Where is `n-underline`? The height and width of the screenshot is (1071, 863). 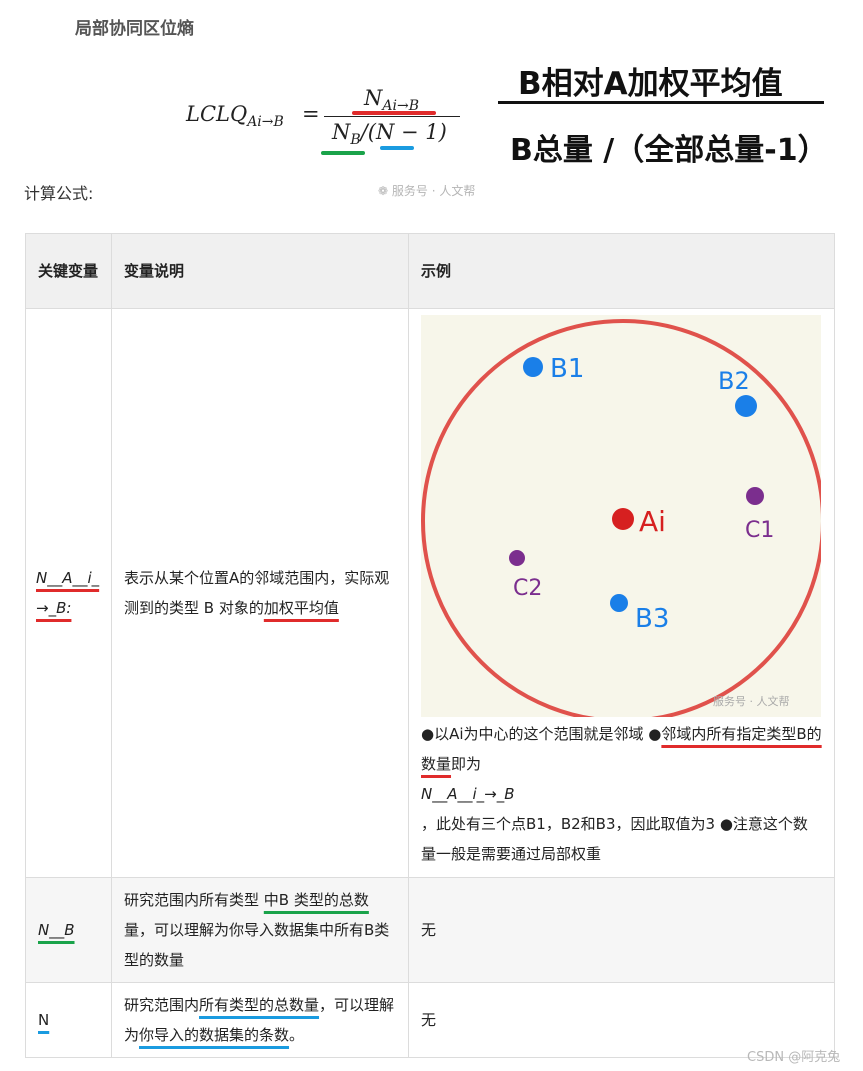
n-underline is located at coordinates (397, 148).